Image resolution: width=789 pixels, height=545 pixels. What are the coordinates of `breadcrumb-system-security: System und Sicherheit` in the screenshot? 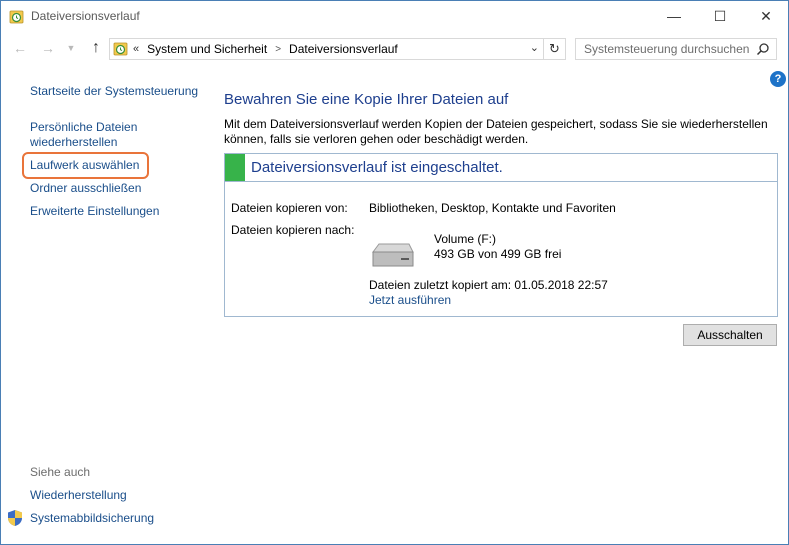 It's located at (207, 49).